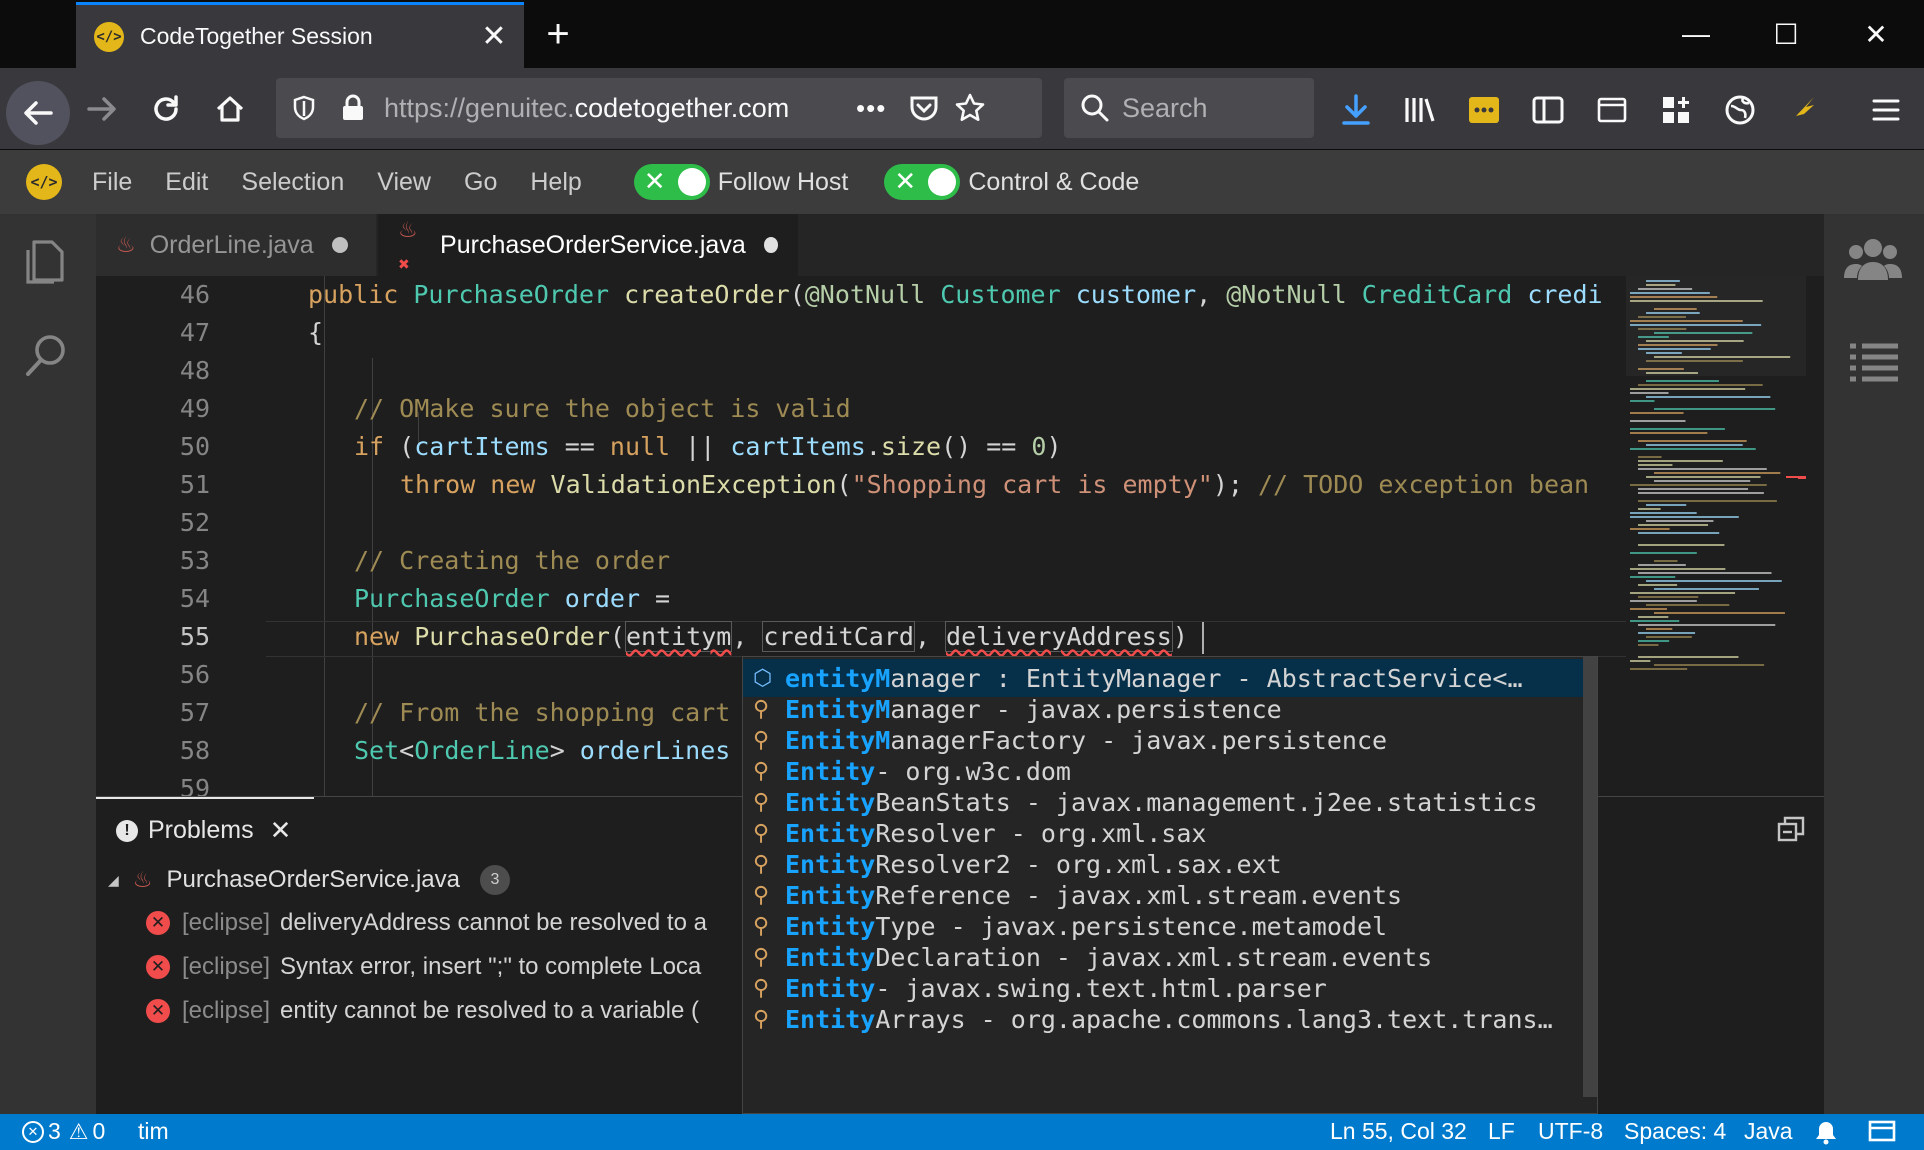 The image size is (1924, 1150). I want to click on code-line: PurchaseOrder order =, so click(512, 598).